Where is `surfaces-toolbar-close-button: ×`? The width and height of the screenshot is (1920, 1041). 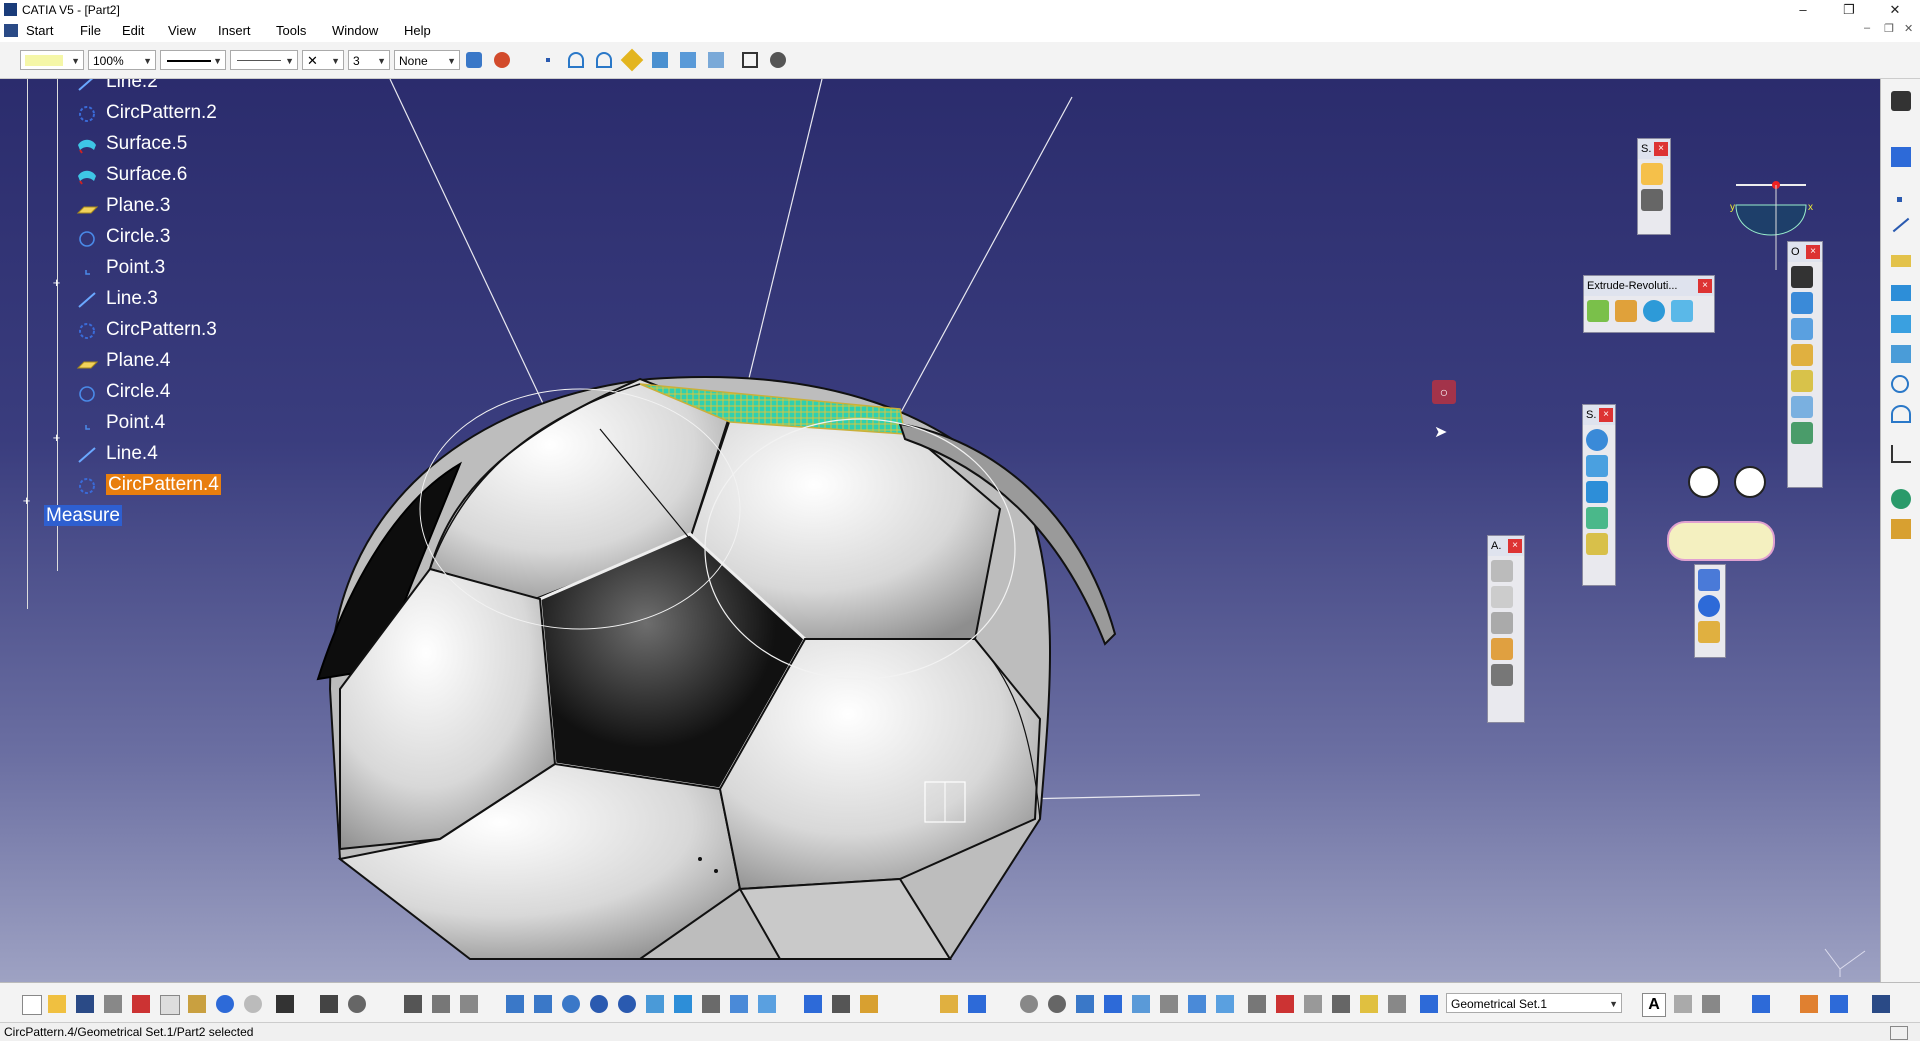 surfaces-toolbar-close-button: × is located at coordinates (1606, 415).